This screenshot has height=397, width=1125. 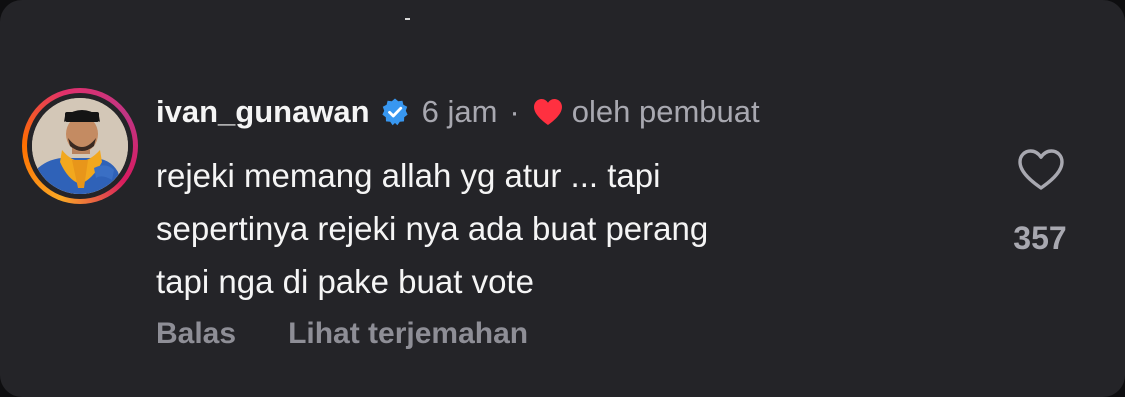 I want to click on avatar-image, so click(x=80, y=146).